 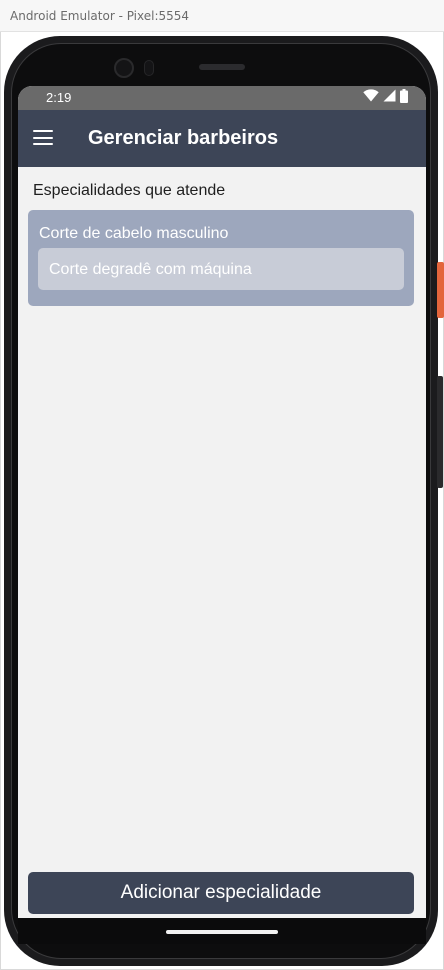 I want to click on add-specialty-button-label: Adicionar especialidade, so click(x=221, y=892).